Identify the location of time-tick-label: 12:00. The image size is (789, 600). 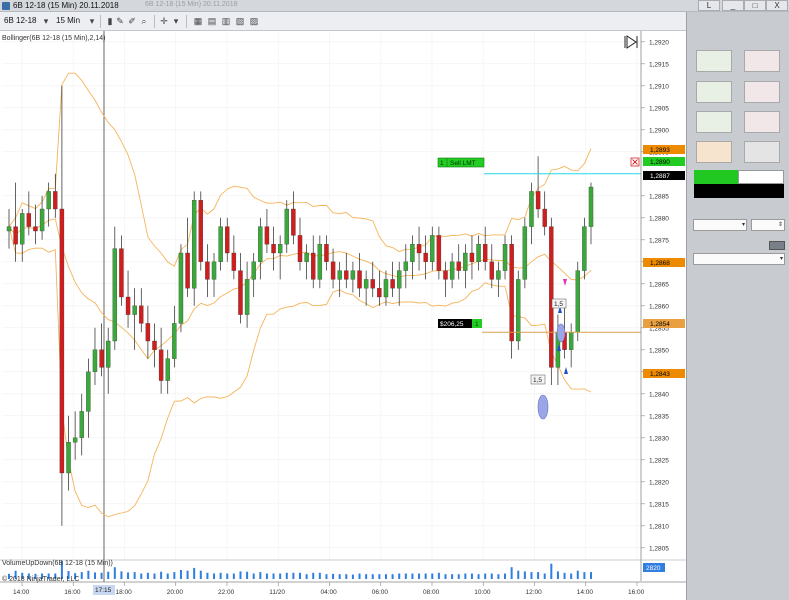
(534, 592).